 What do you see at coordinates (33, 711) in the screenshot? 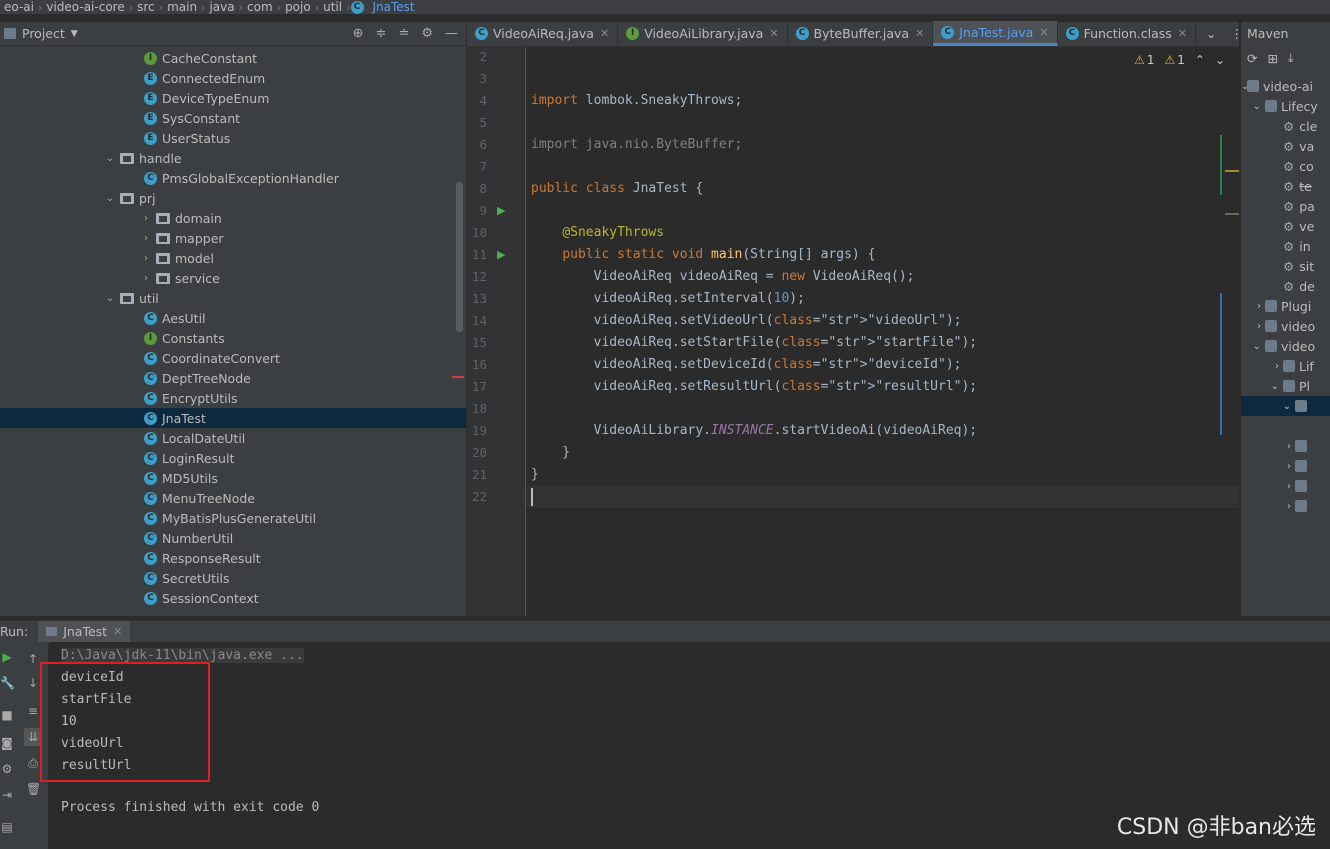
I see `soft-wrap-icon: ≡` at bounding box center [33, 711].